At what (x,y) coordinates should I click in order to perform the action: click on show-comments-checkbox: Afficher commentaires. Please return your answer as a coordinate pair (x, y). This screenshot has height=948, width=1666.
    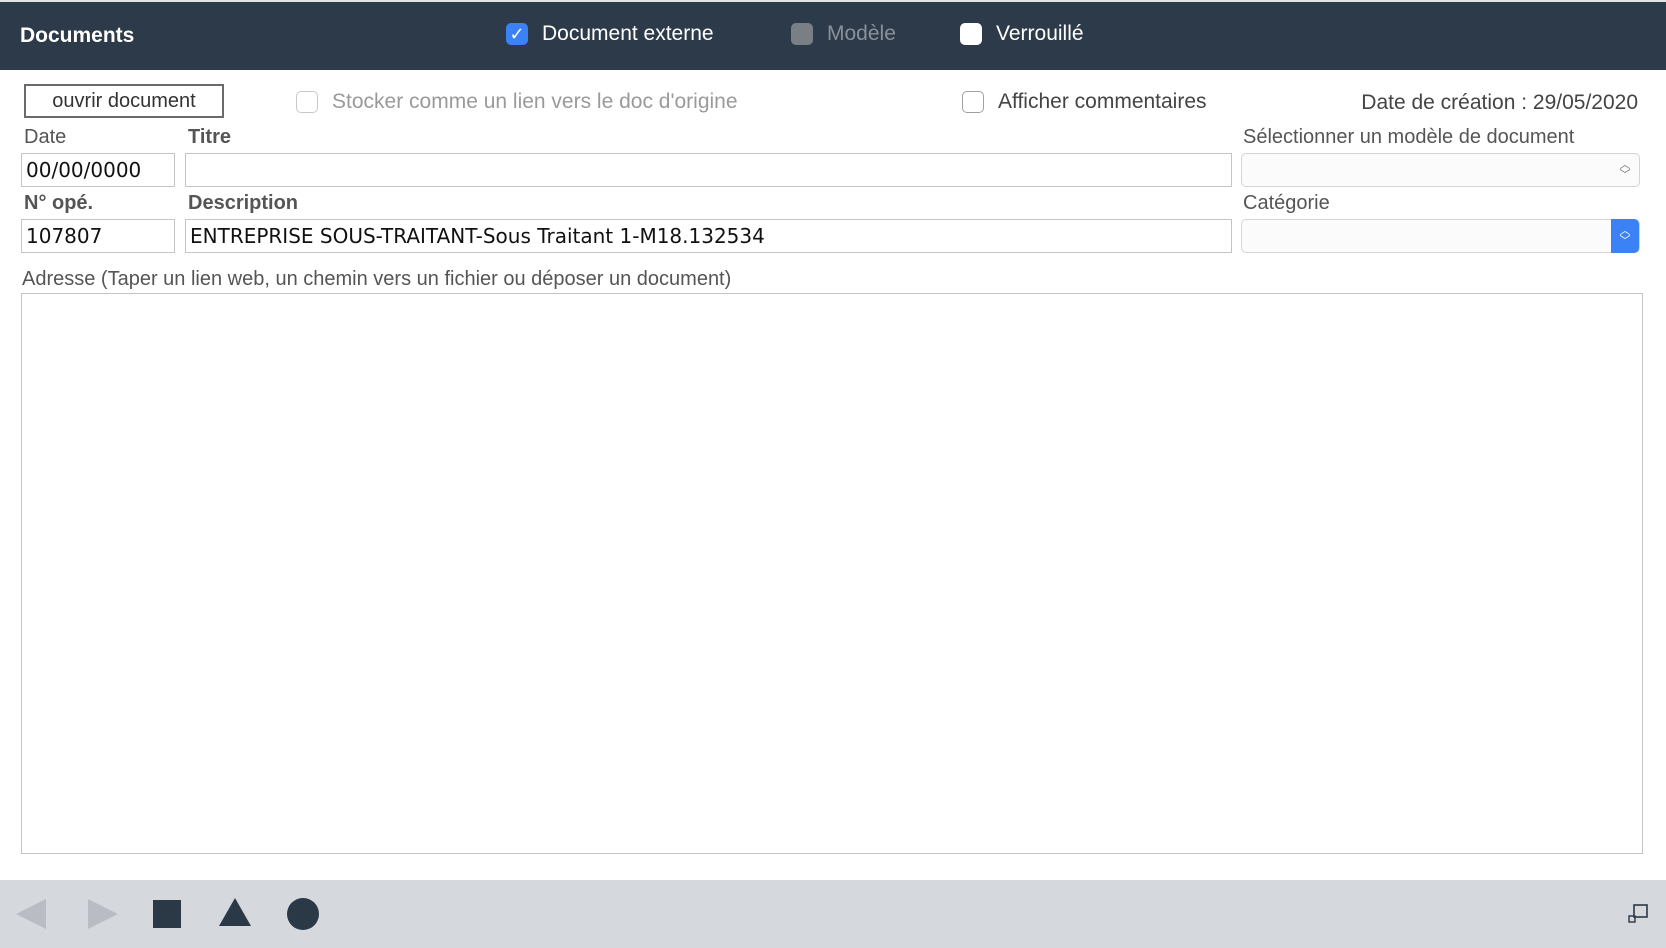
    Looking at the image, I should click on (1084, 102).